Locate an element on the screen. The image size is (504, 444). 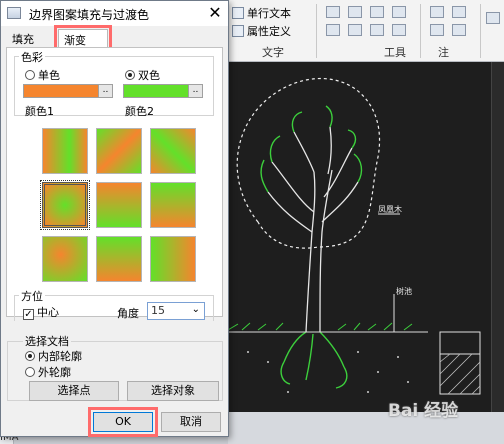
angle-label: 角度 is located at coordinates (128, 313).